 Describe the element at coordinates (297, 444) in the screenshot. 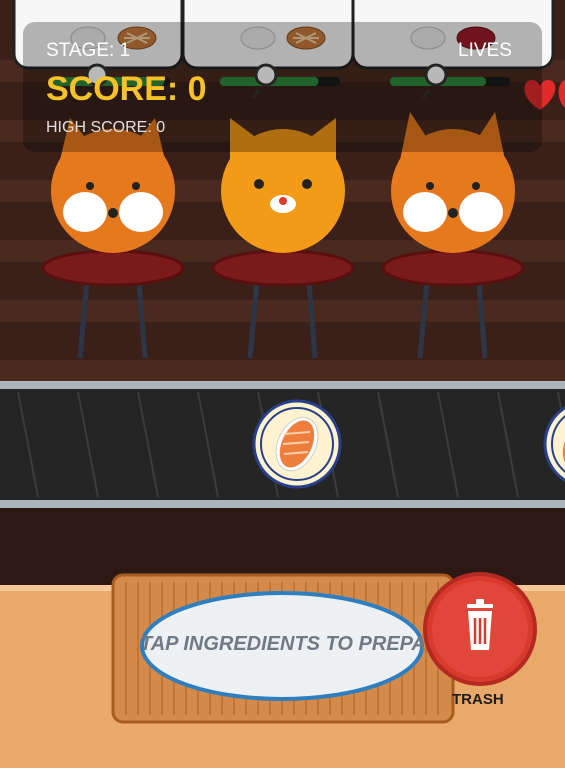

I see `salmon-nigiri-plate` at that location.